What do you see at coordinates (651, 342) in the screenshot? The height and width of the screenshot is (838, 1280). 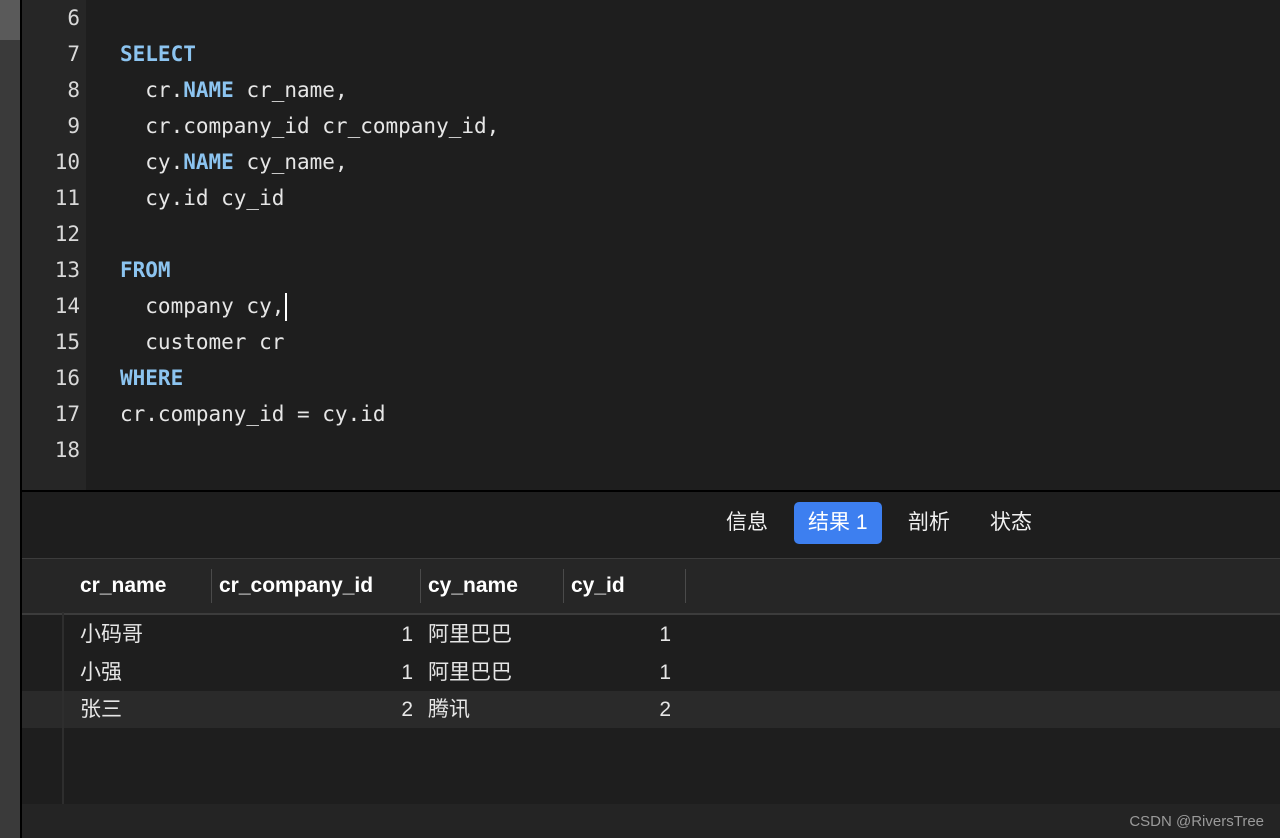 I see `code-line: 15 customer cr` at bounding box center [651, 342].